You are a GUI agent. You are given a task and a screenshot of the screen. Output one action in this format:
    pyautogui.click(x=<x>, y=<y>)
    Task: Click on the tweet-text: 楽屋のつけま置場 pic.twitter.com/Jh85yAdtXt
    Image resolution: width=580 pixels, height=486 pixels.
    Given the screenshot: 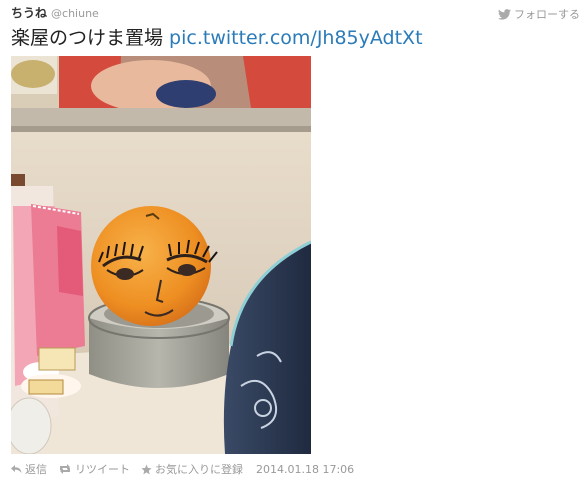 What is the action you would take?
    pyautogui.click(x=217, y=38)
    